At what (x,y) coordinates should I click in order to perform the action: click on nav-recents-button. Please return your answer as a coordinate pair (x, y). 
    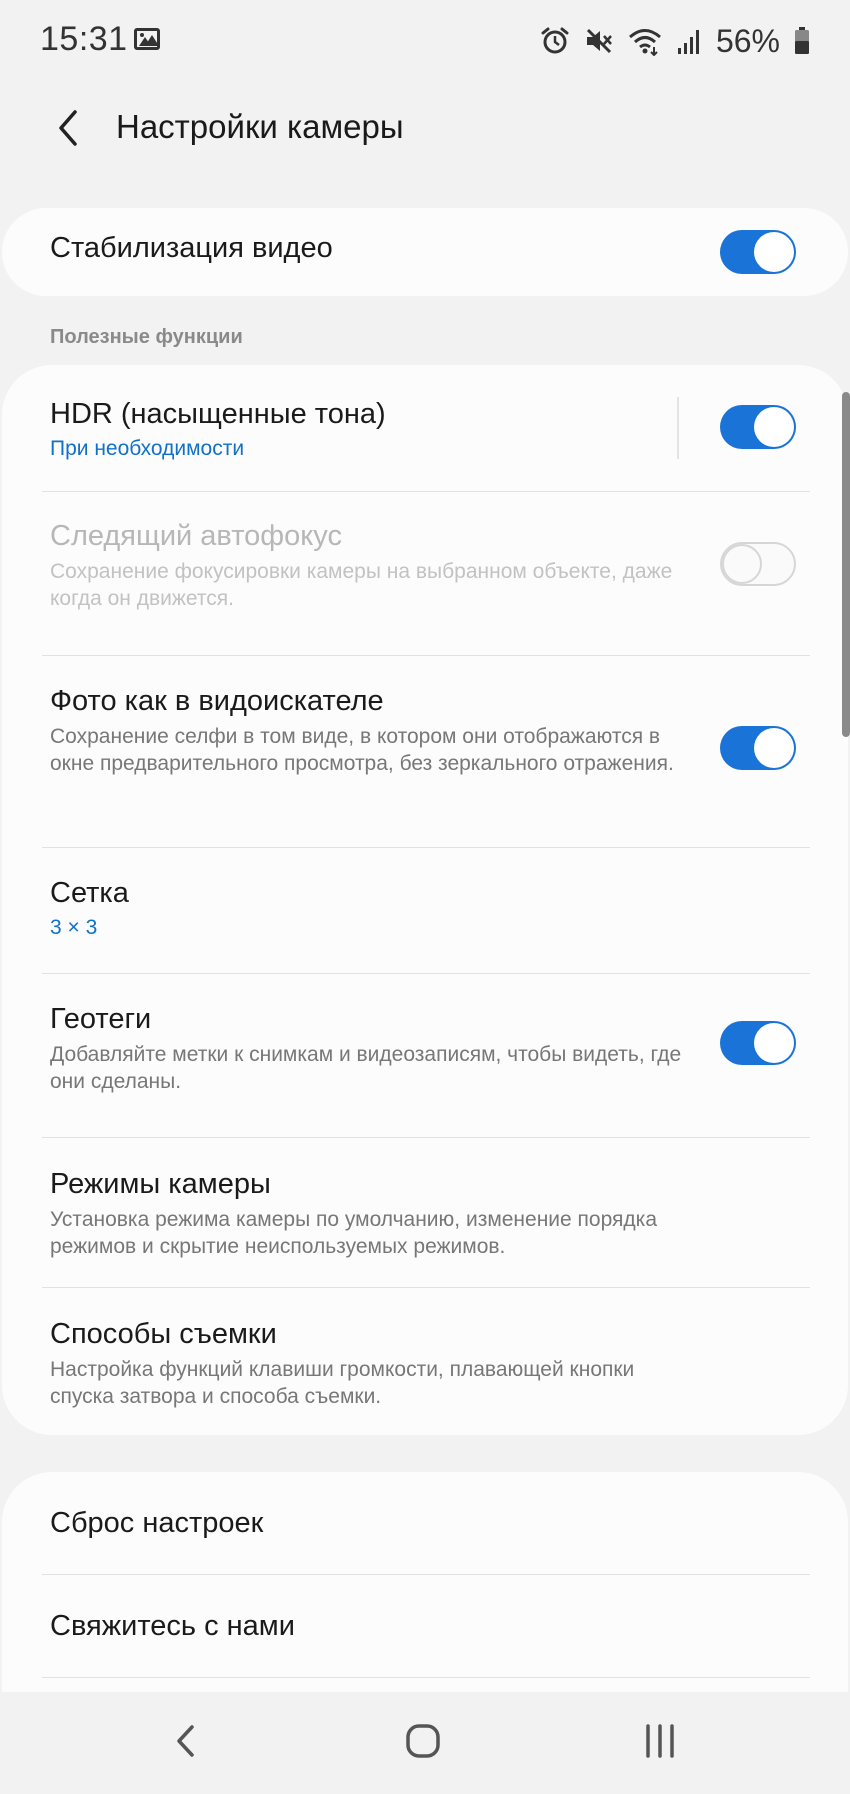
    Looking at the image, I should click on (660, 1741).